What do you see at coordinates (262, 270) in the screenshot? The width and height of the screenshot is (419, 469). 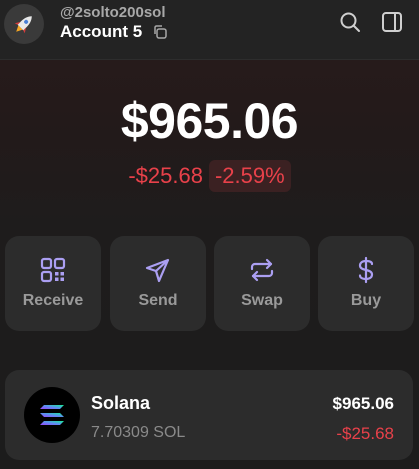 I see `swap-icon` at bounding box center [262, 270].